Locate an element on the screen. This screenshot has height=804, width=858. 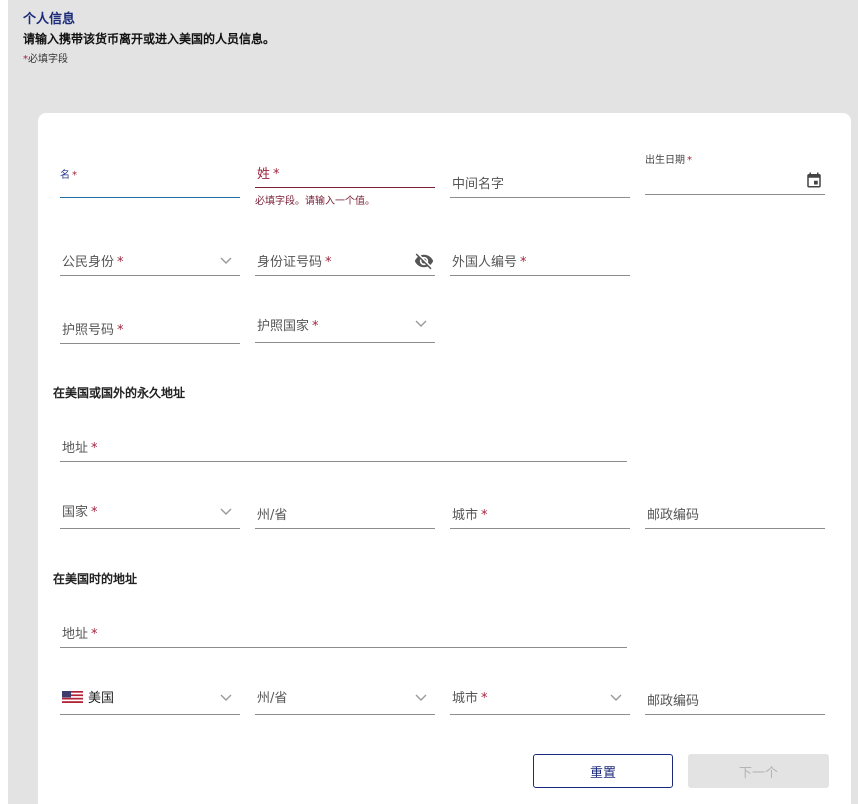
alien-number-label: 外国人编号 * is located at coordinates (489, 262).